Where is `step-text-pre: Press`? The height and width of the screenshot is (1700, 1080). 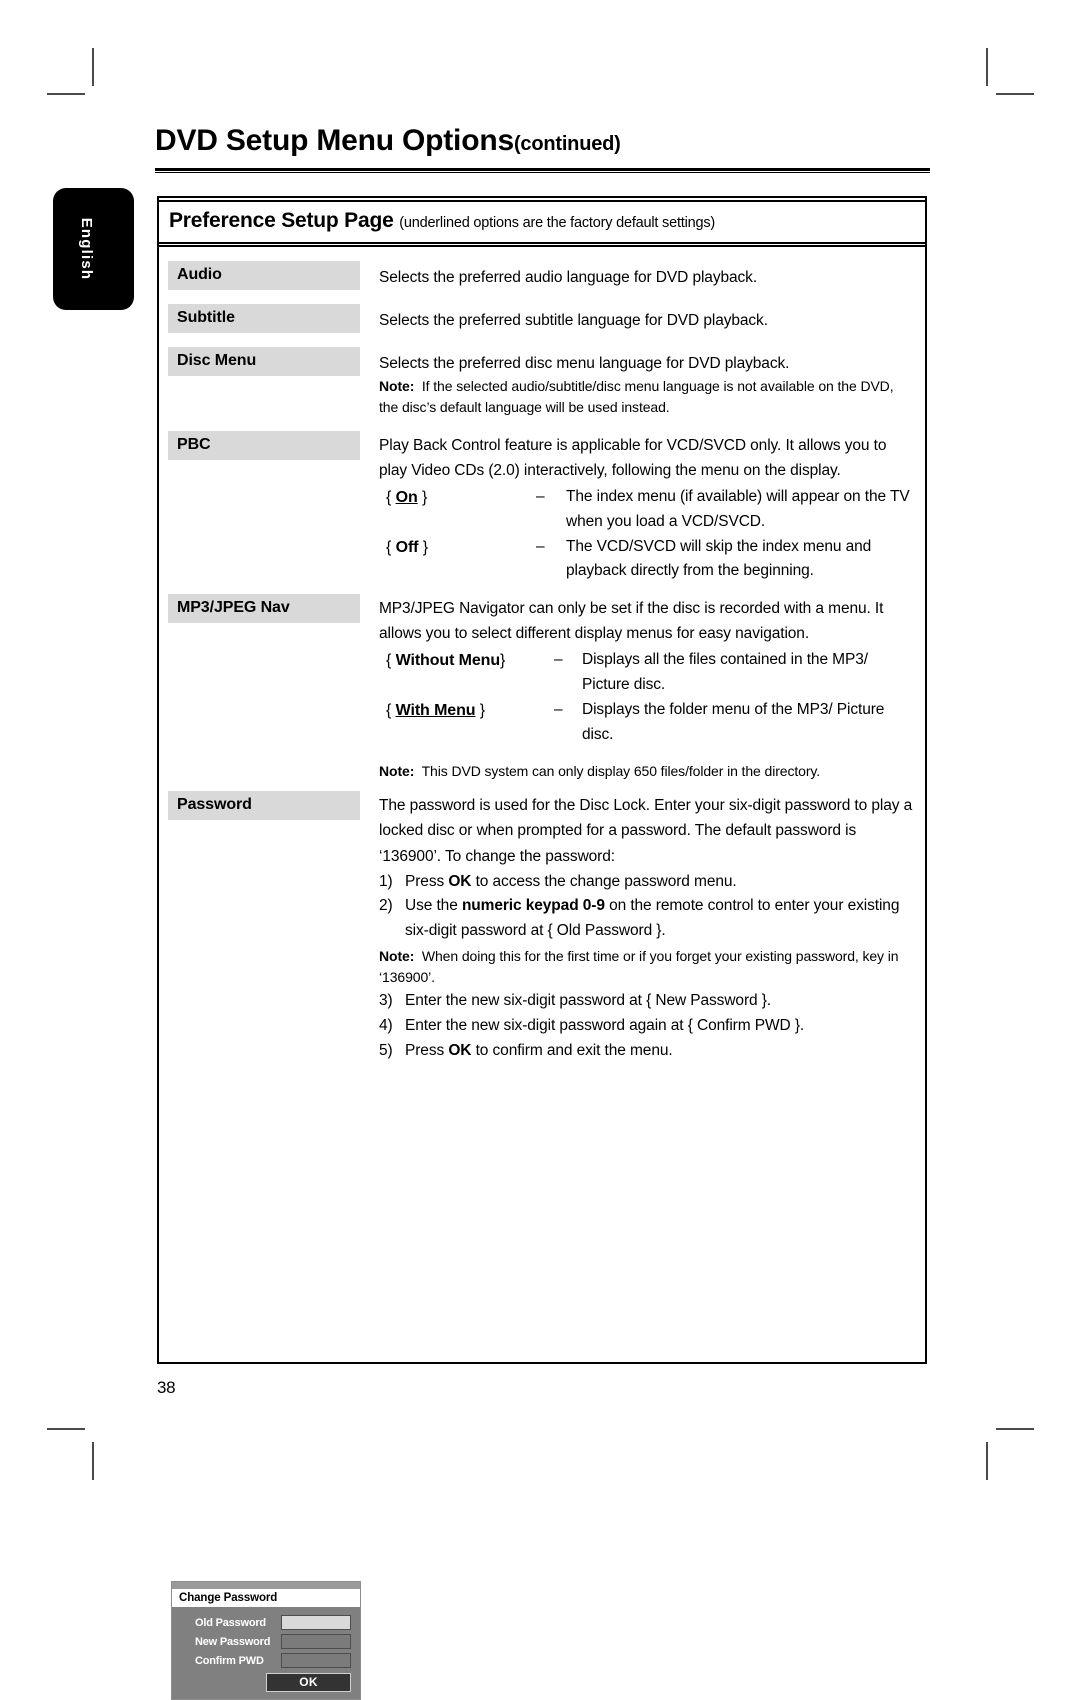 step-text-pre: Press is located at coordinates (427, 1051).